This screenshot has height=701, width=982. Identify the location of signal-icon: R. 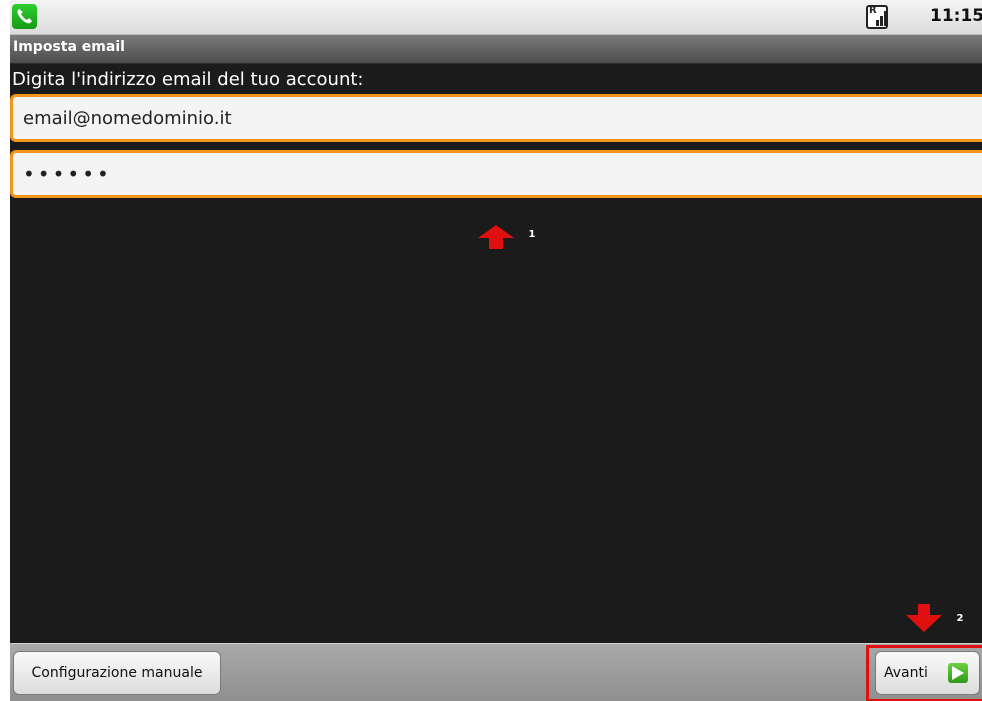
(877, 17).